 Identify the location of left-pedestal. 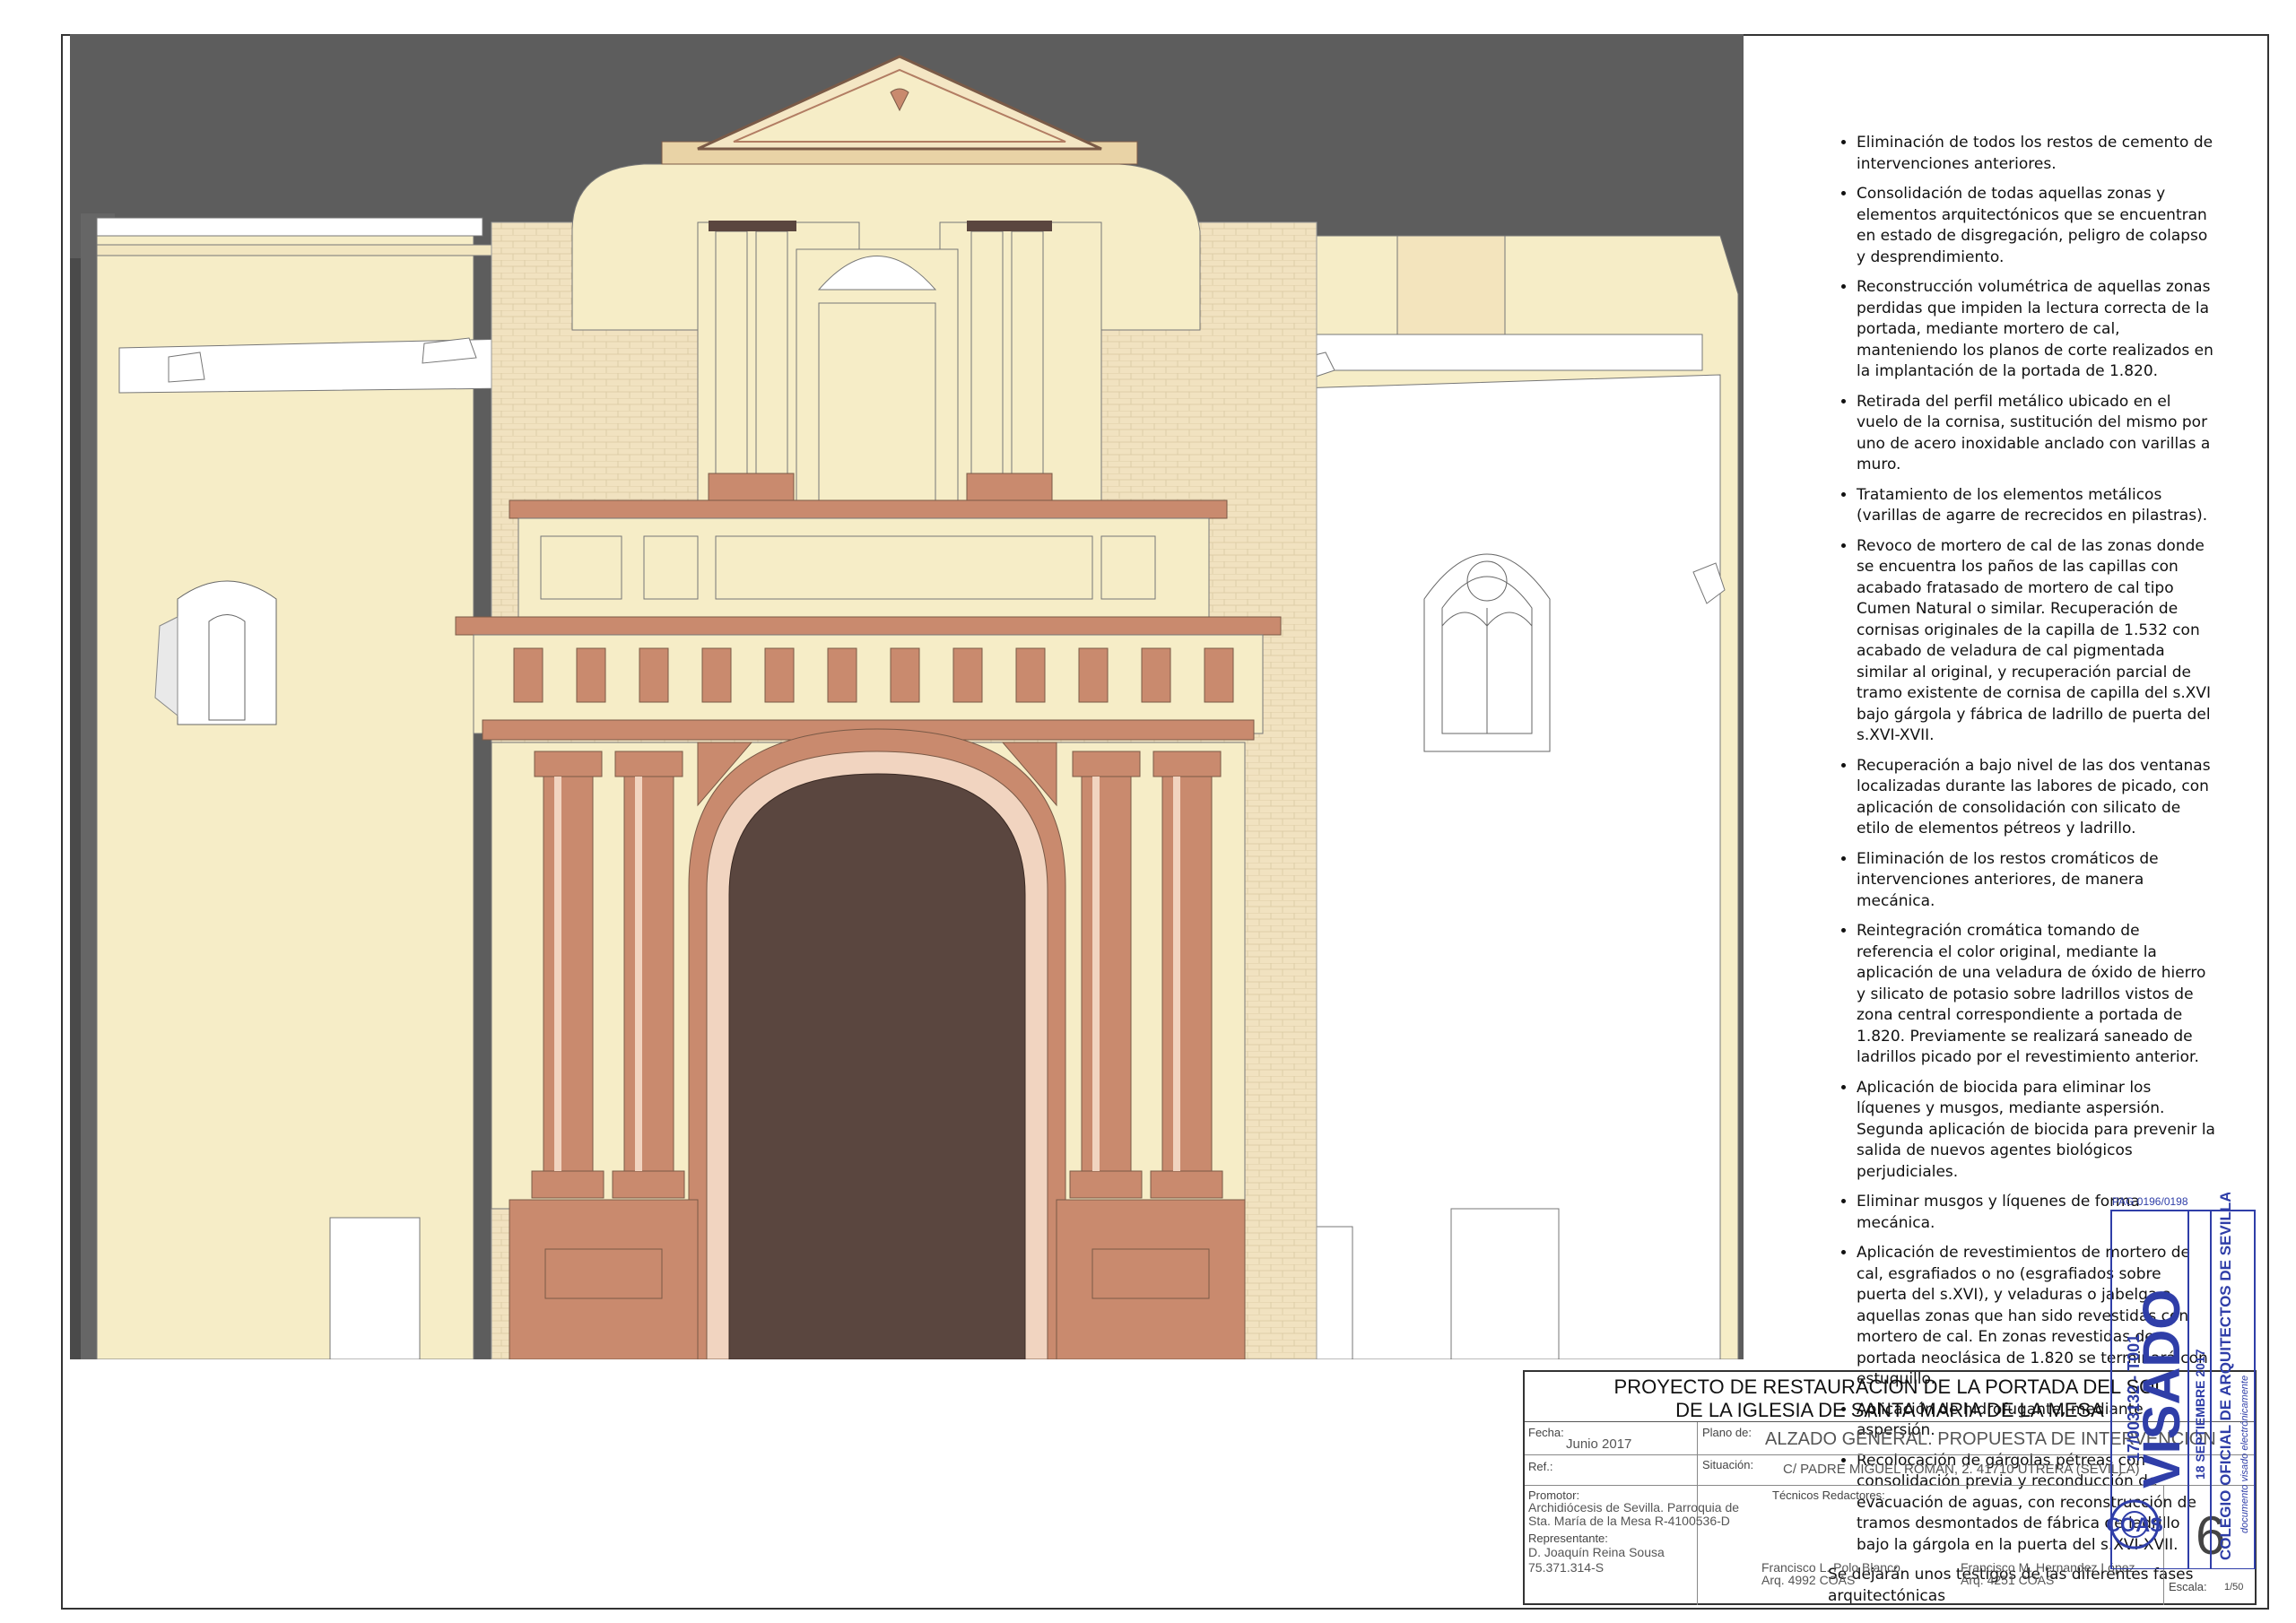
(604, 1279).